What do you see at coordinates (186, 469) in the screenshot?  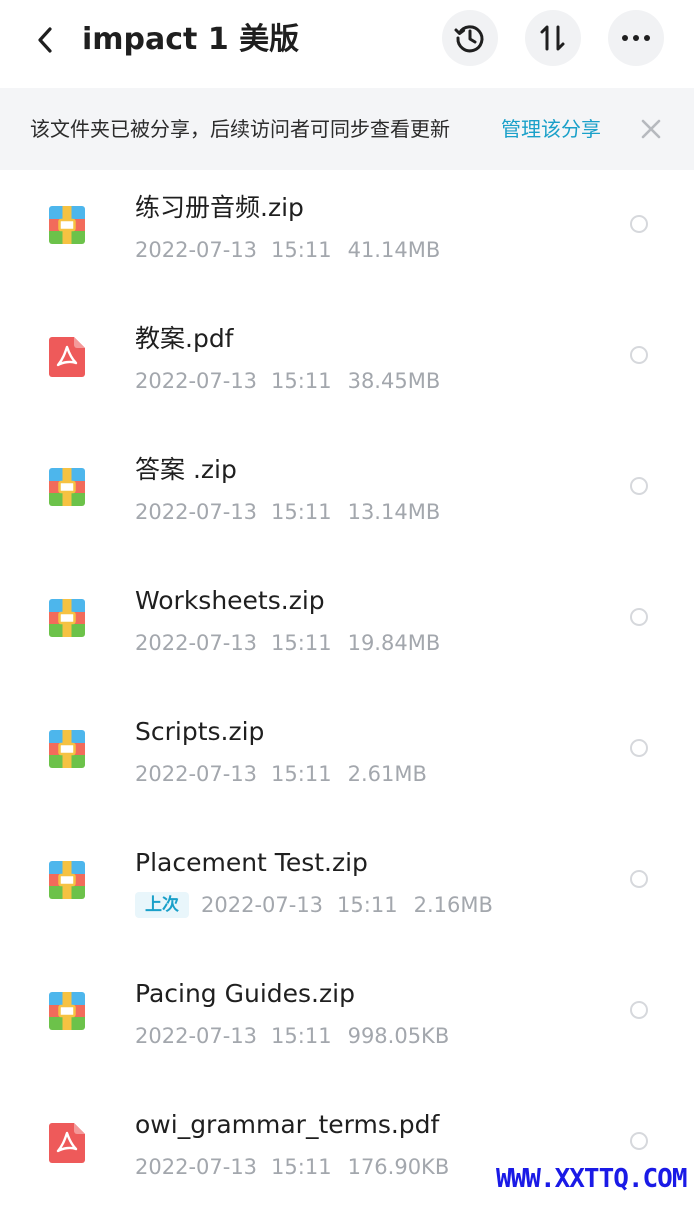 I see `file-name: 答案 .zip` at bounding box center [186, 469].